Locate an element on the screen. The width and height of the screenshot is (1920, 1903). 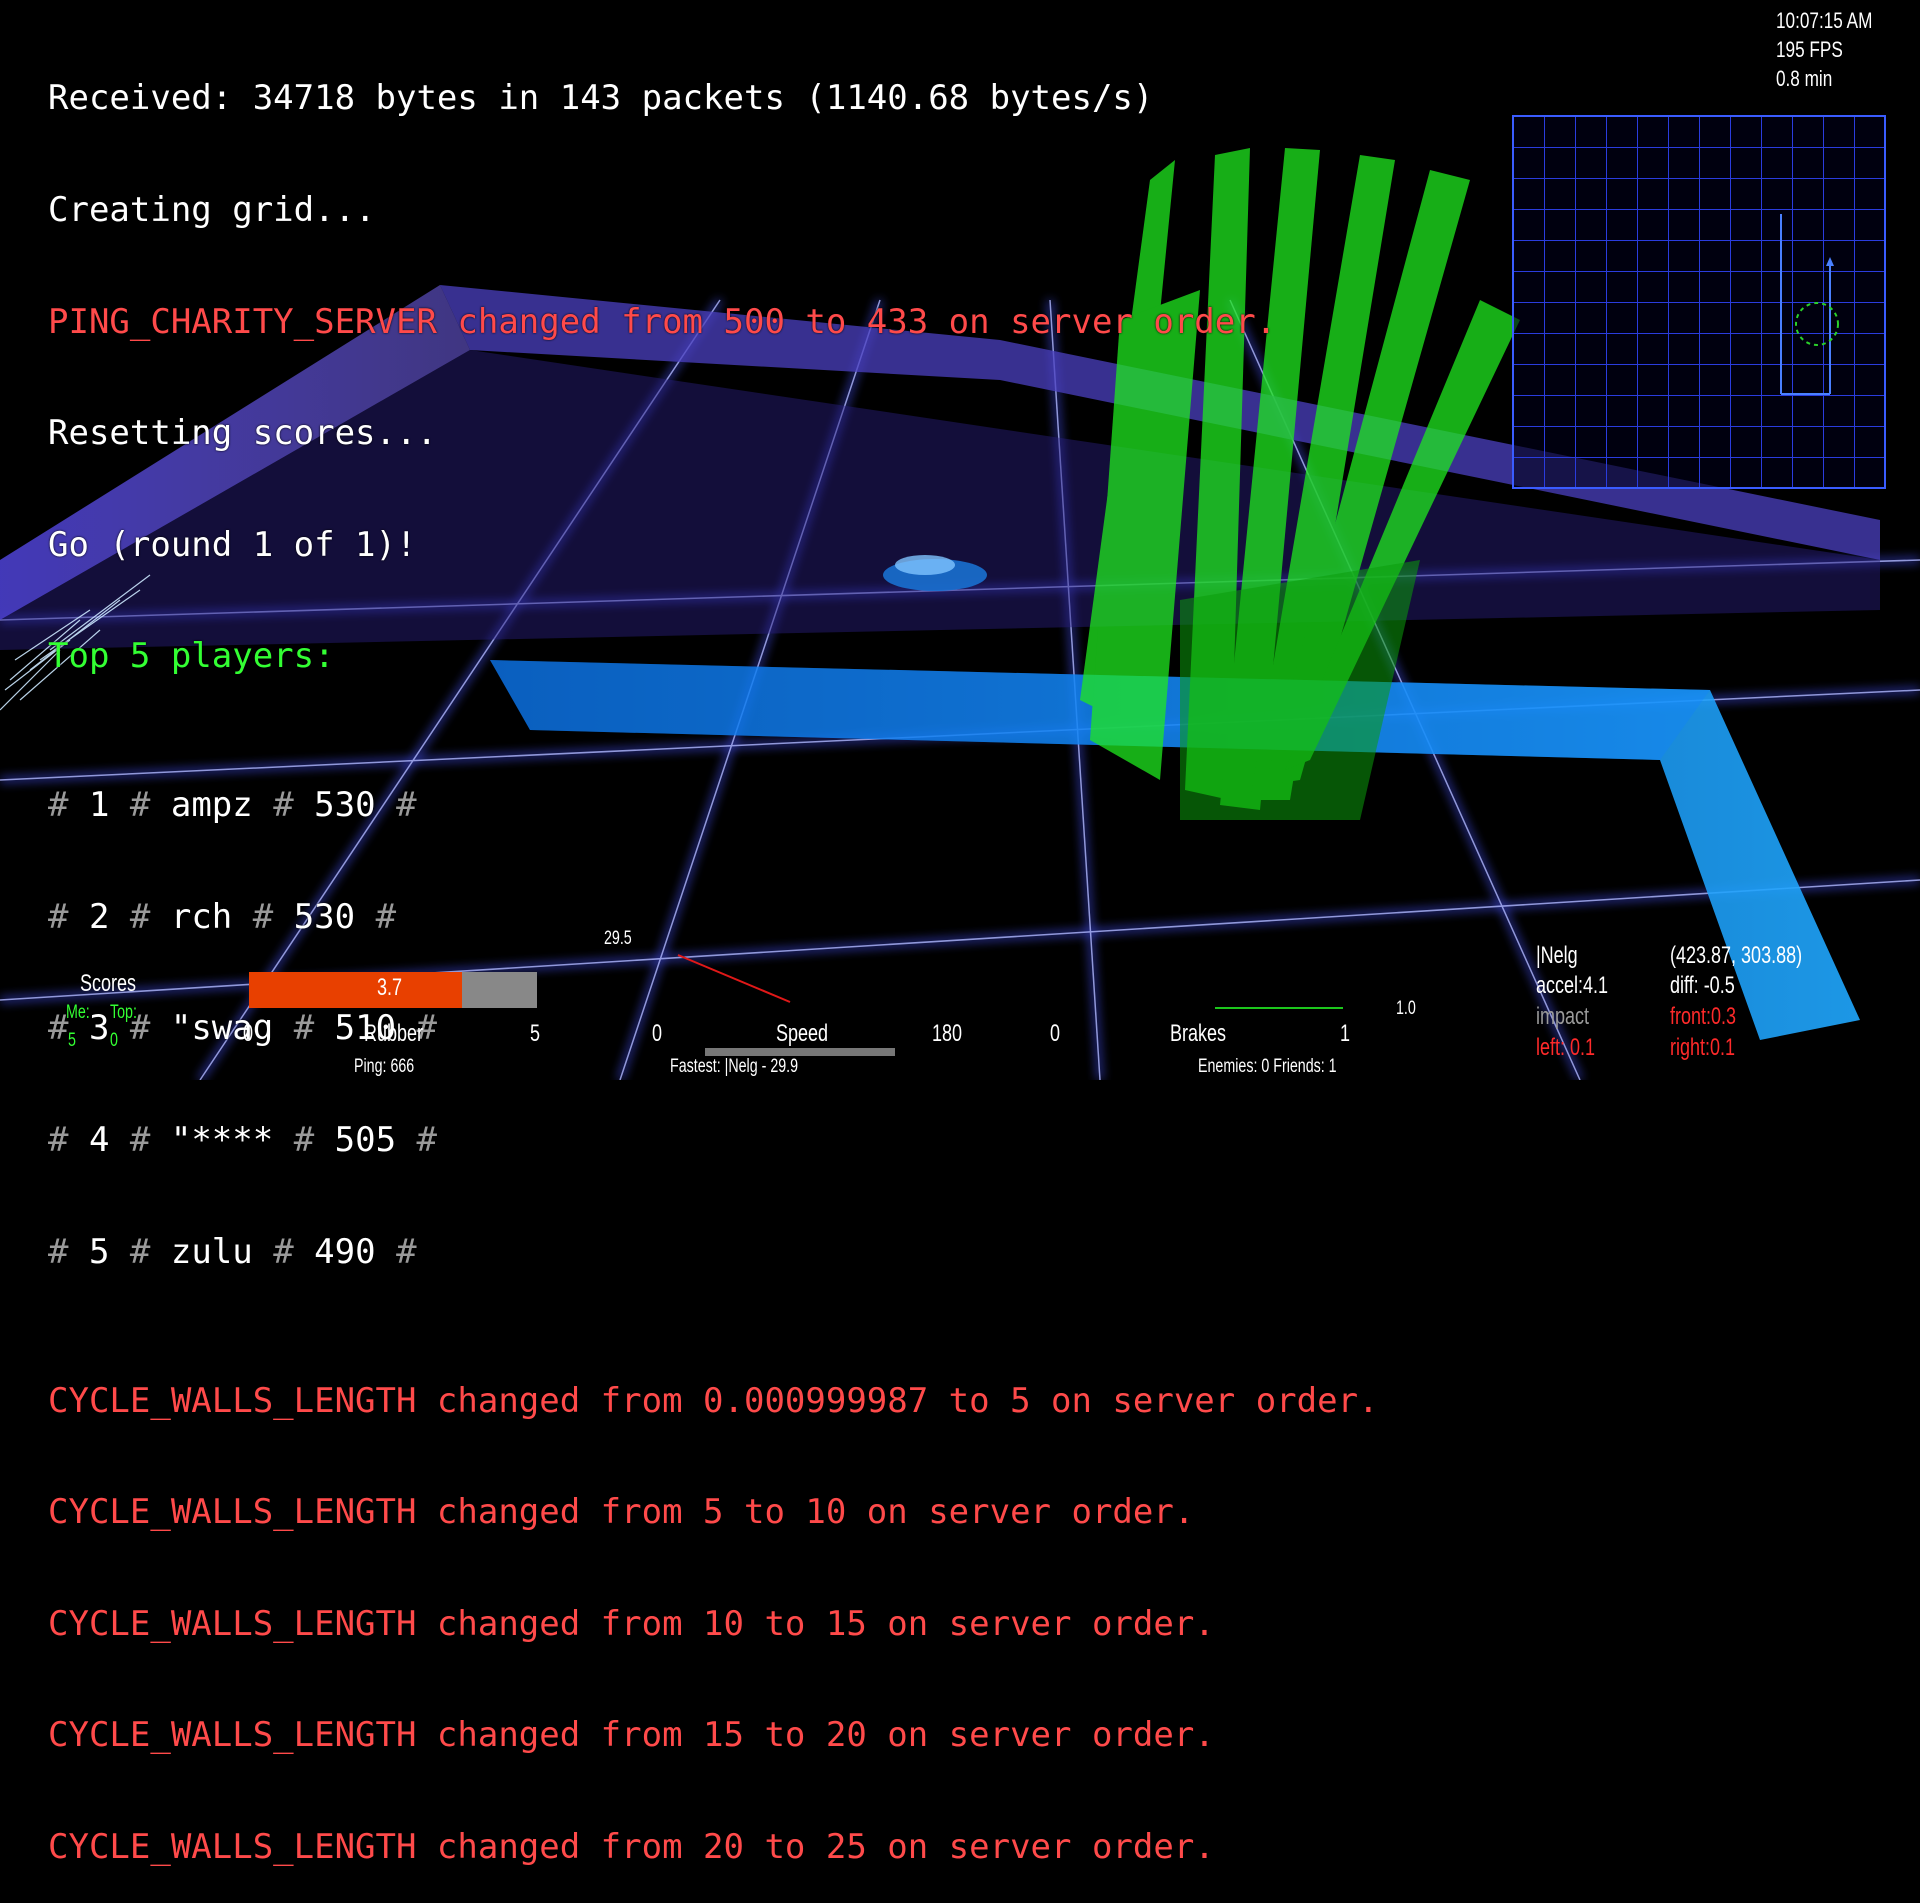
player-name: ampz is located at coordinates (211, 805).